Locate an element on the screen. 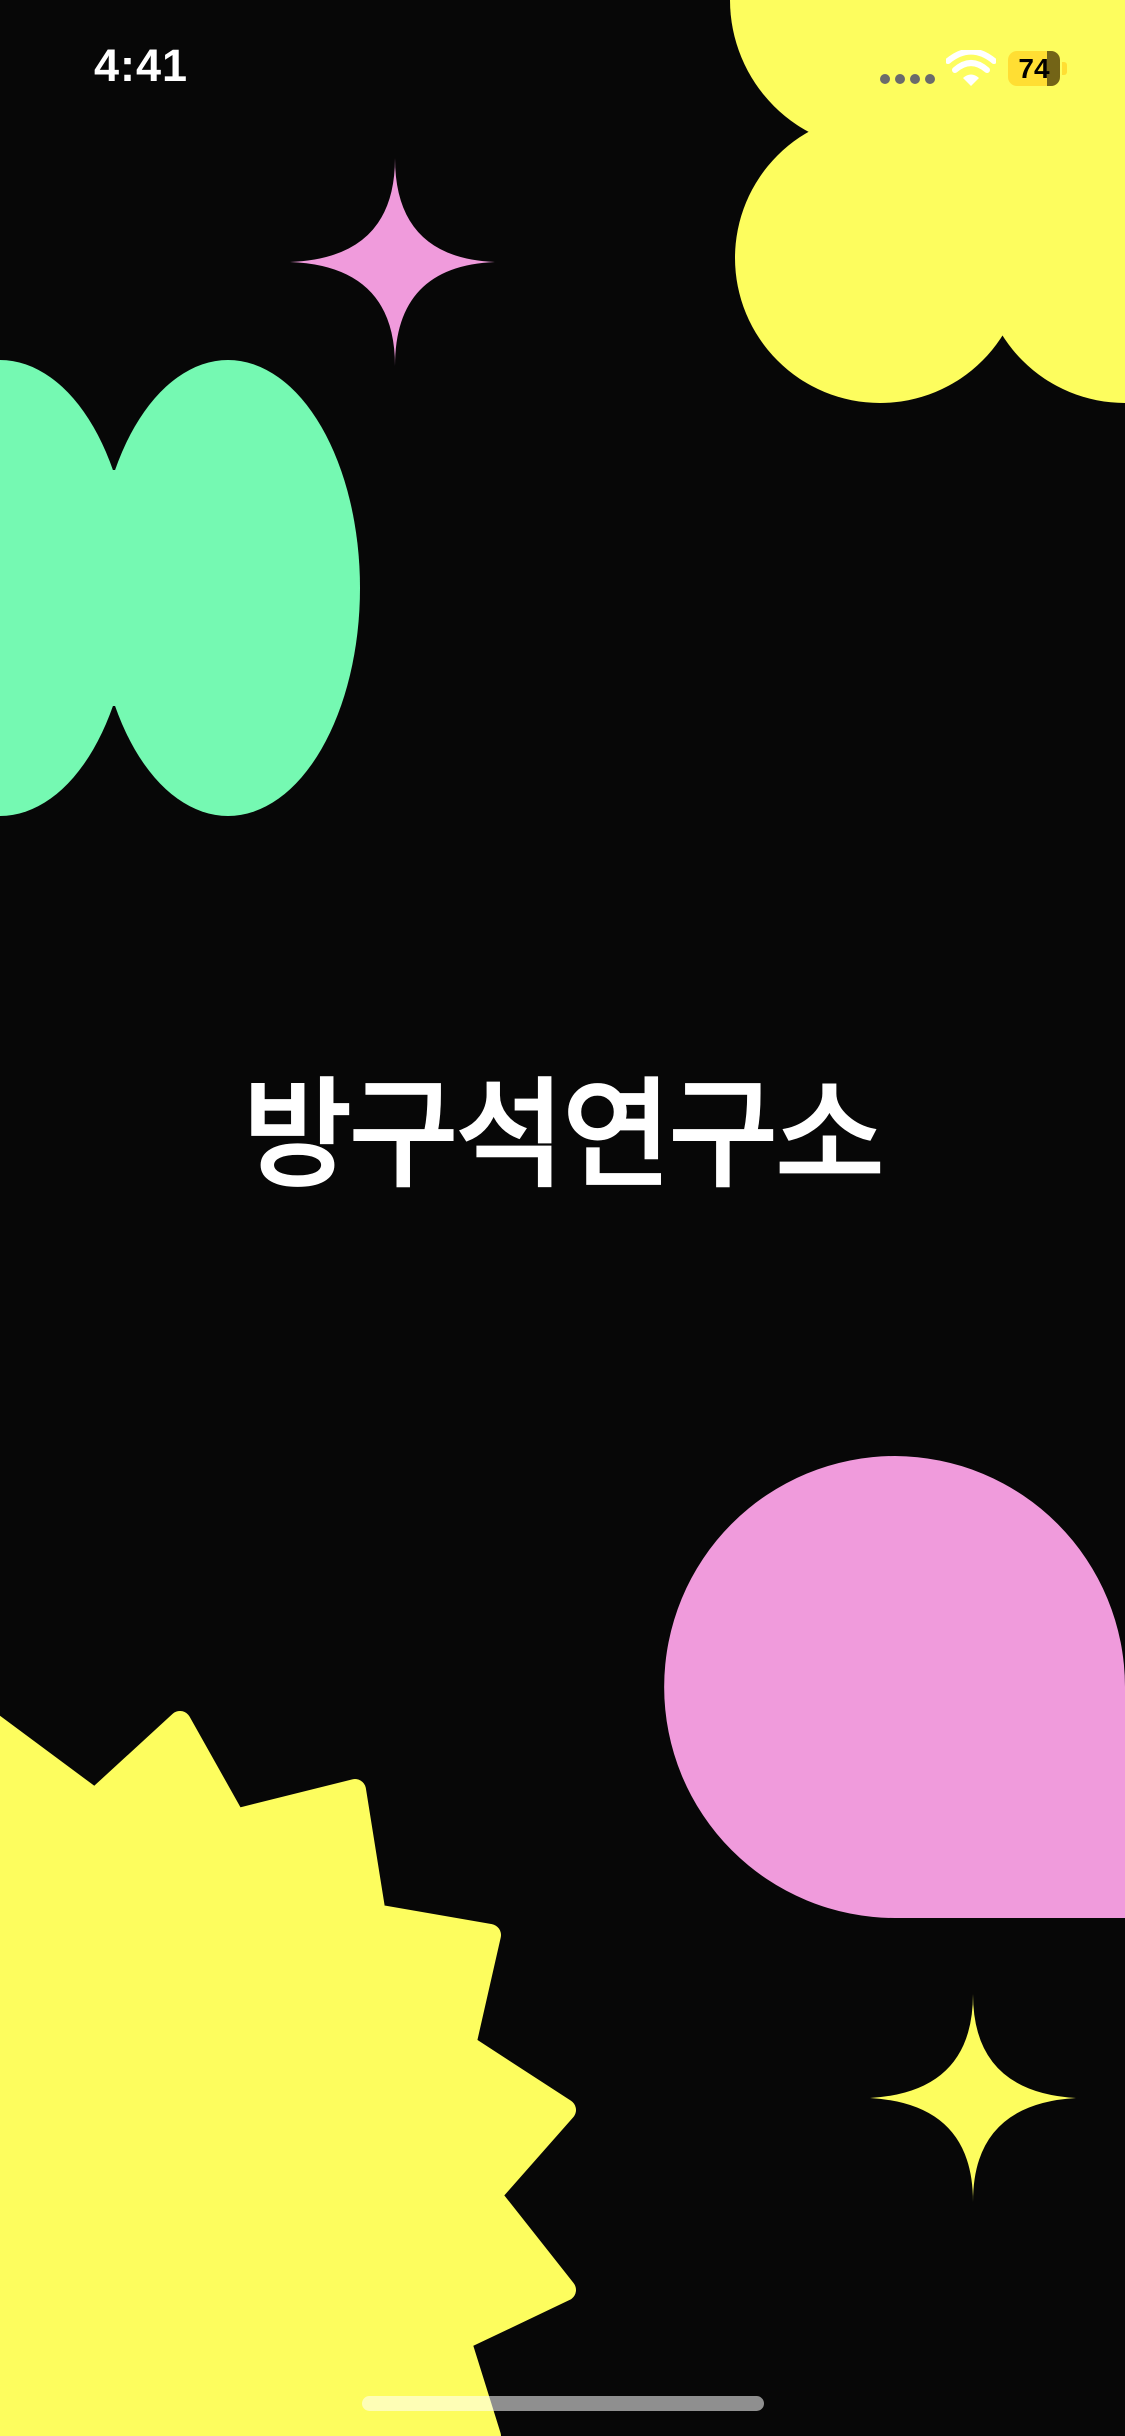 The image size is (1125, 2436). wifi-icon is located at coordinates (971, 68).